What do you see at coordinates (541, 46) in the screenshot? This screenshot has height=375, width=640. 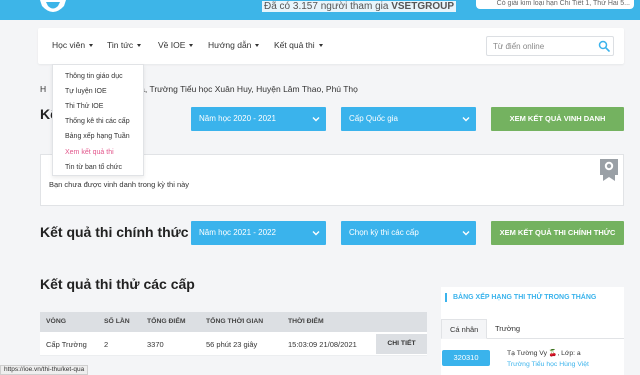 I see `dictionary-search-input` at bounding box center [541, 46].